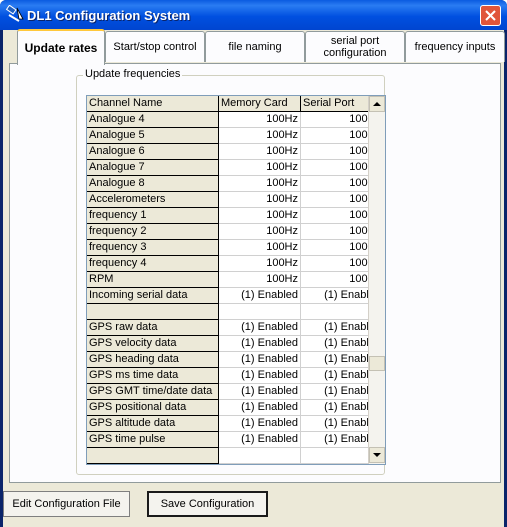 Image resolution: width=507 pixels, height=527 pixels. What do you see at coordinates (260, 104) in the screenshot?
I see `header-memory-card: Memory Card` at bounding box center [260, 104].